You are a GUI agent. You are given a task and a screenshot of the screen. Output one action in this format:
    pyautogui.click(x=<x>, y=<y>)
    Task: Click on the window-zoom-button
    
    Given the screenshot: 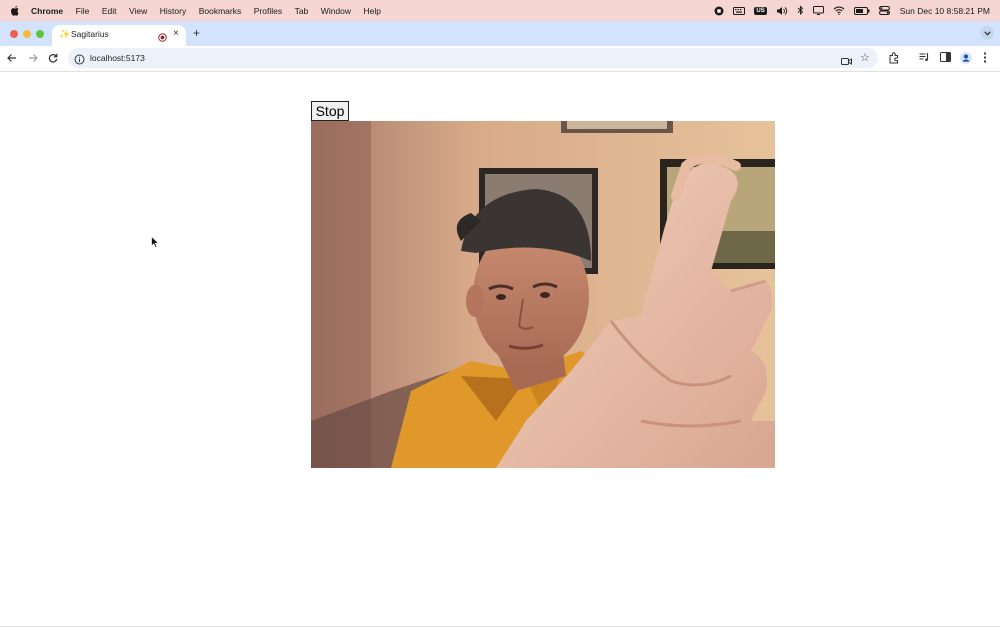 What is the action you would take?
    pyautogui.click(x=40, y=34)
    